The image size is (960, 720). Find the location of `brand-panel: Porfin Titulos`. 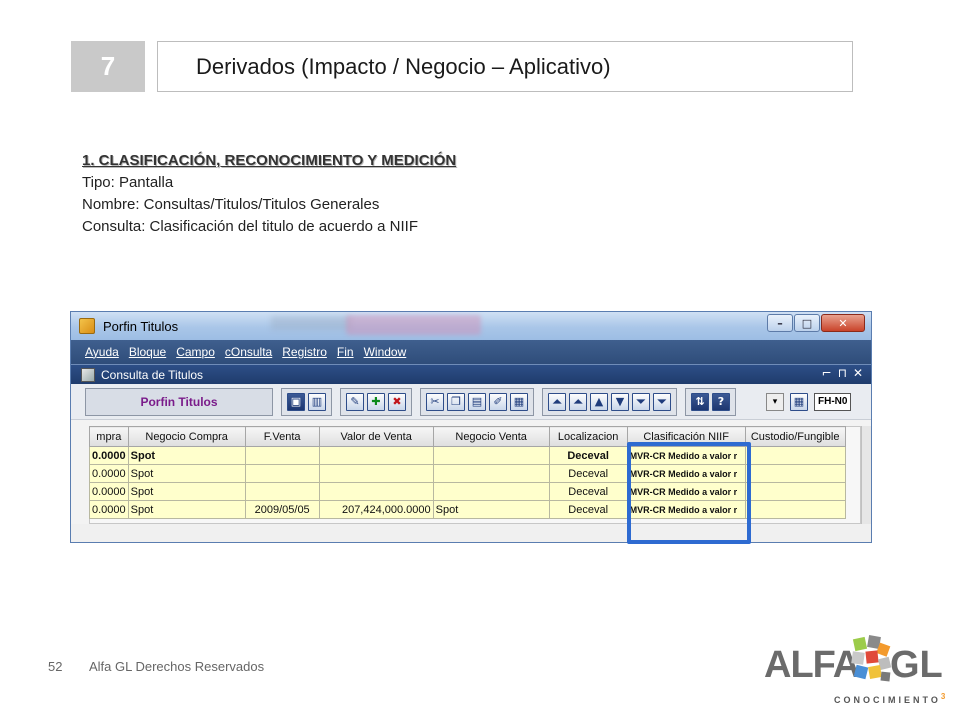

brand-panel: Porfin Titulos is located at coordinates (179, 401).